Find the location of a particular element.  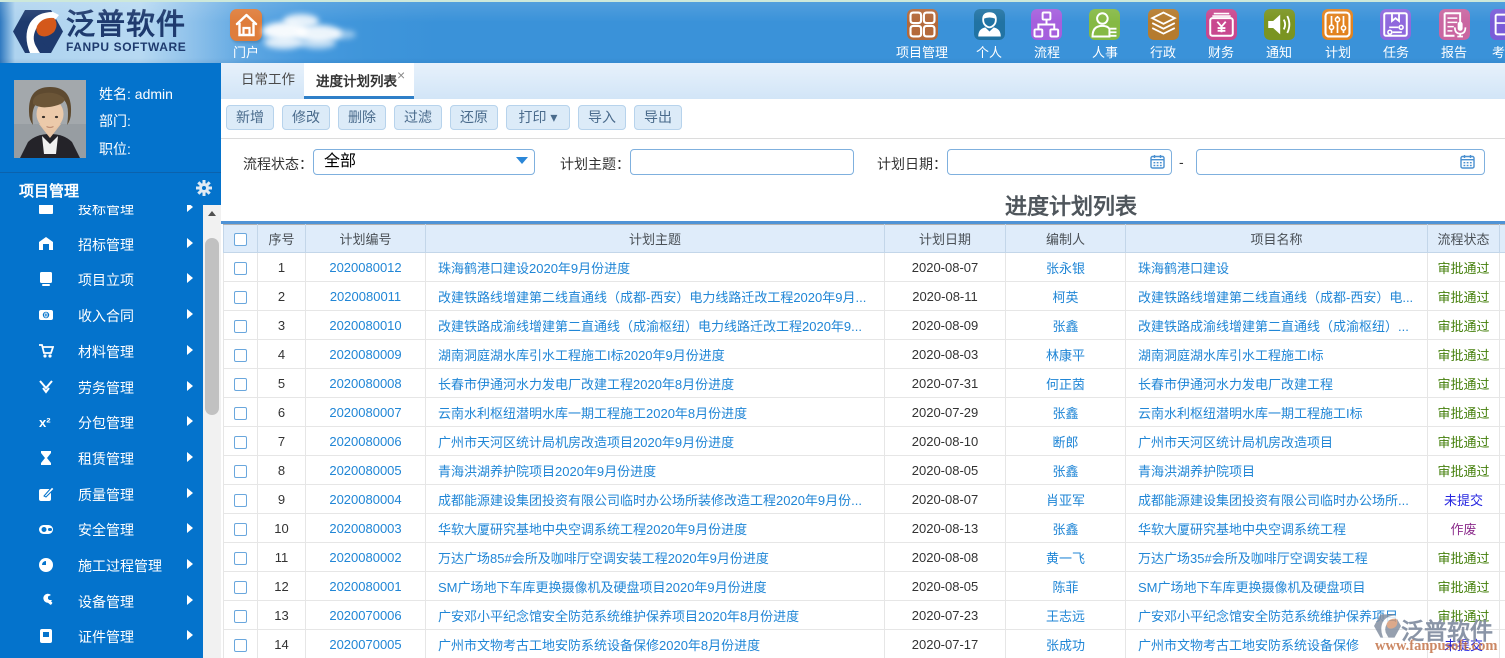

svg-text: 0 is located at coordinates (46, 316).